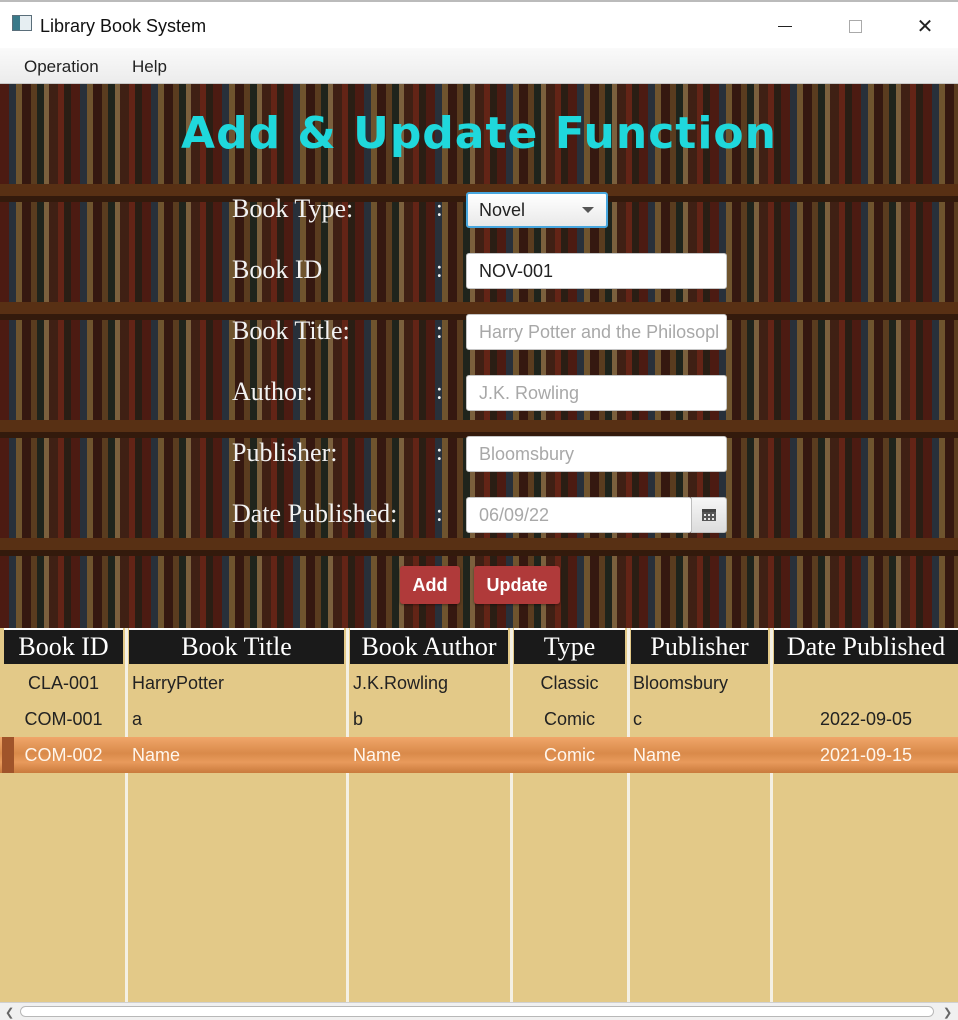 The image size is (958, 1020). I want to click on book-id-label: Book ID, so click(277, 269).